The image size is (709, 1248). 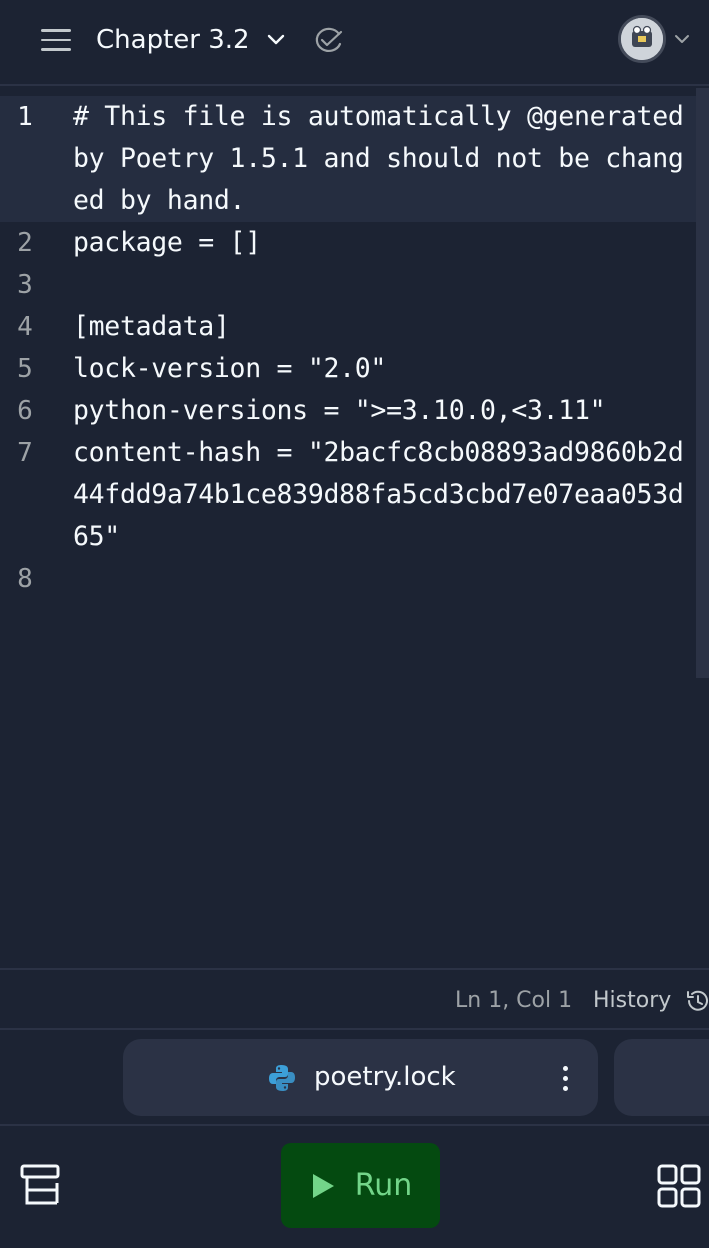 What do you see at coordinates (513, 1001) in the screenshot?
I see `cursor-position: Ln 1, Col 1` at bounding box center [513, 1001].